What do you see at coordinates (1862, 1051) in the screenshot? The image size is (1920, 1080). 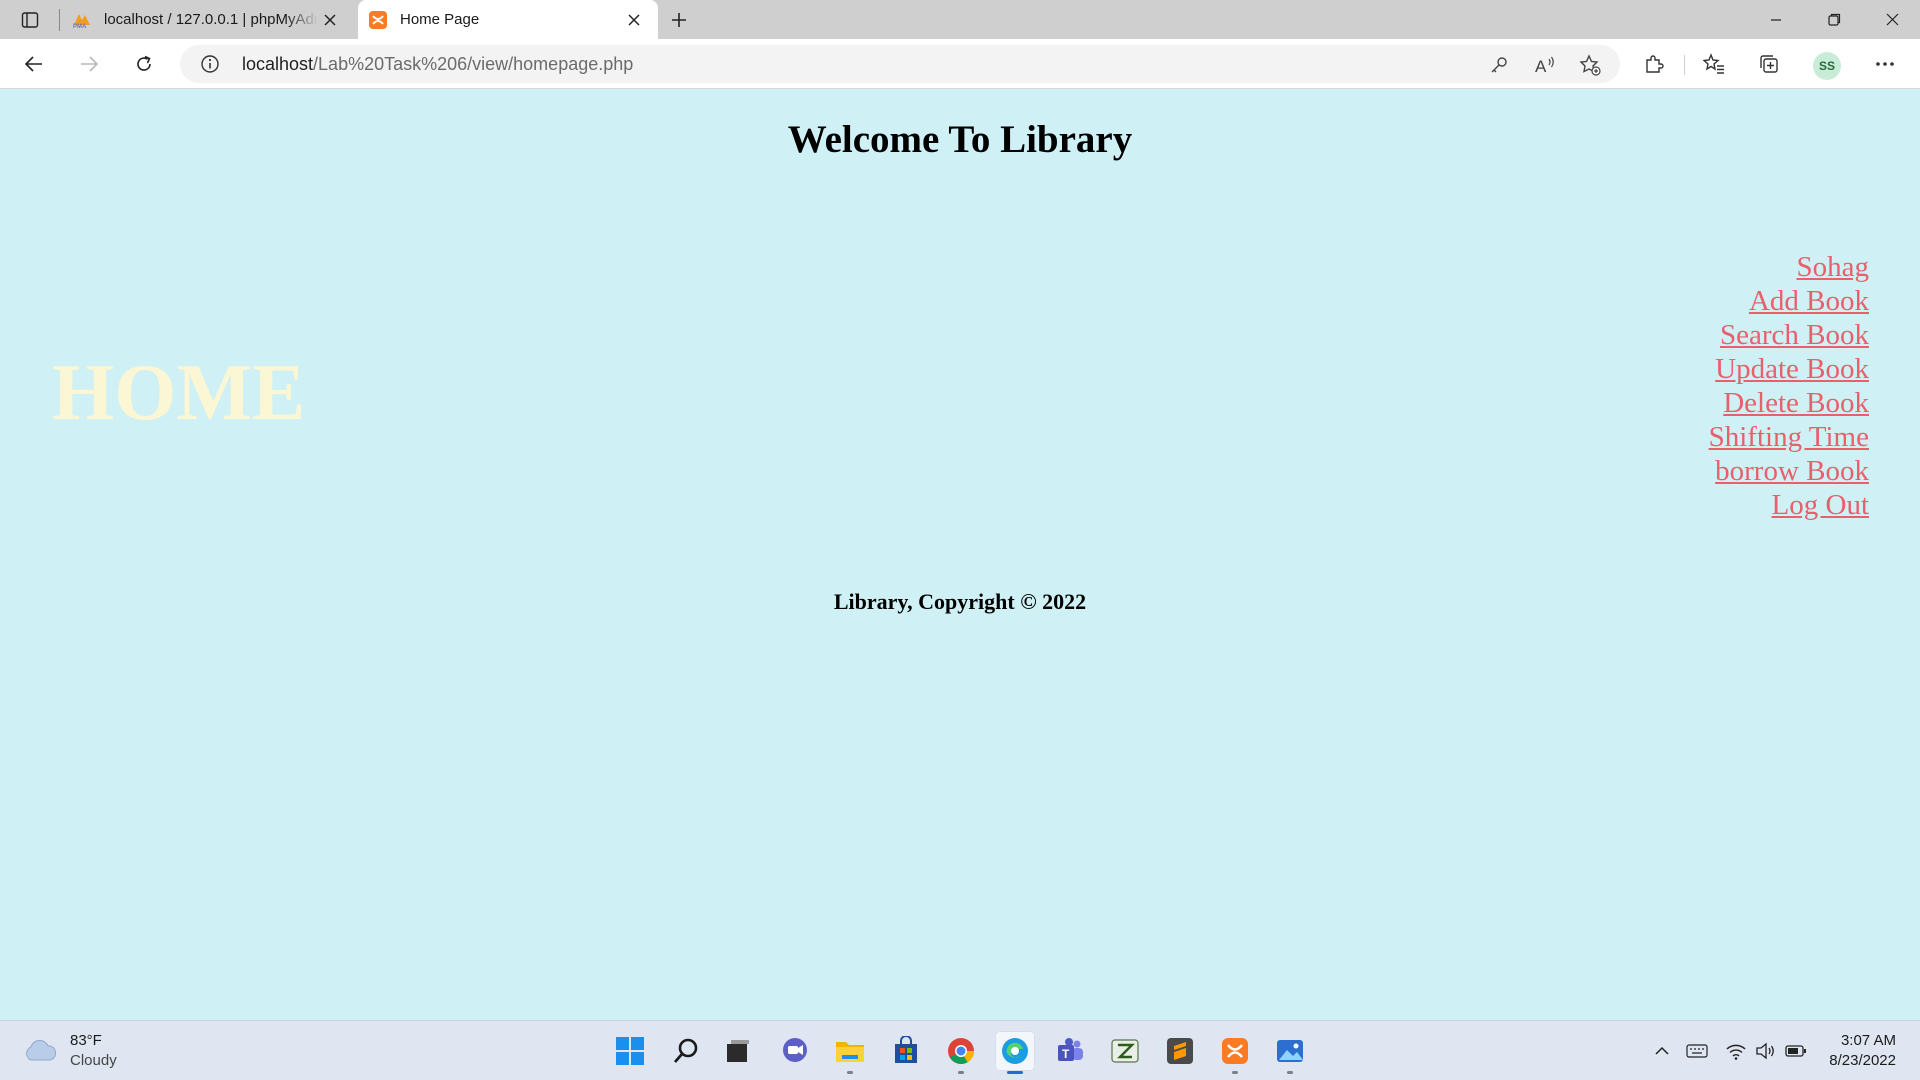 I see `taskbar-clock: 3:07 AM 8/23/2022` at bounding box center [1862, 1051].